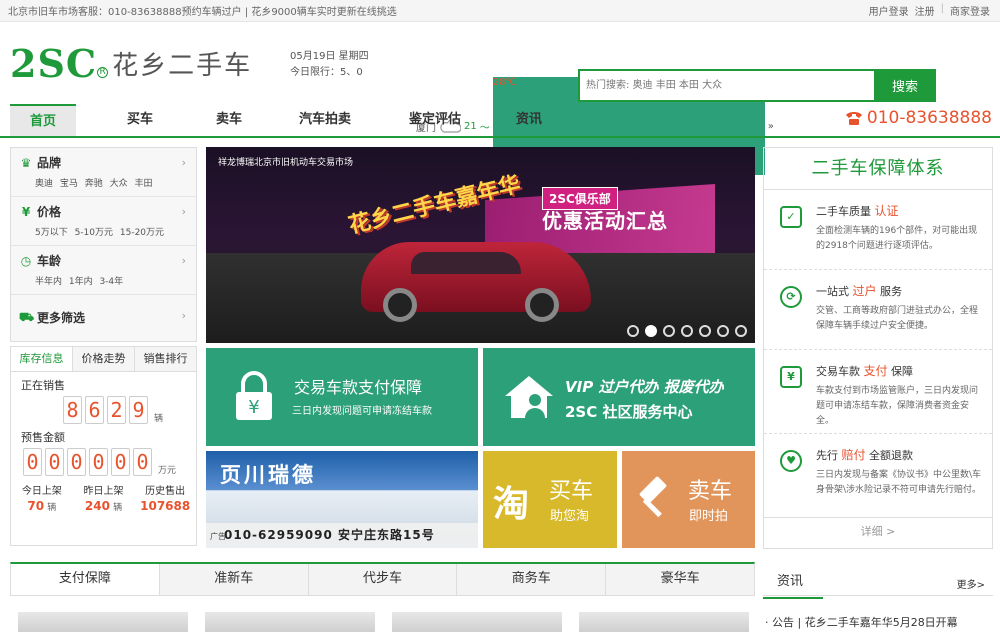 The image size is (1000, 632). What do you see at coordinates (843, 211) in the screenshot?
I see `guarantee-item-title: 二手车质量` at bounding box center [843, 211].